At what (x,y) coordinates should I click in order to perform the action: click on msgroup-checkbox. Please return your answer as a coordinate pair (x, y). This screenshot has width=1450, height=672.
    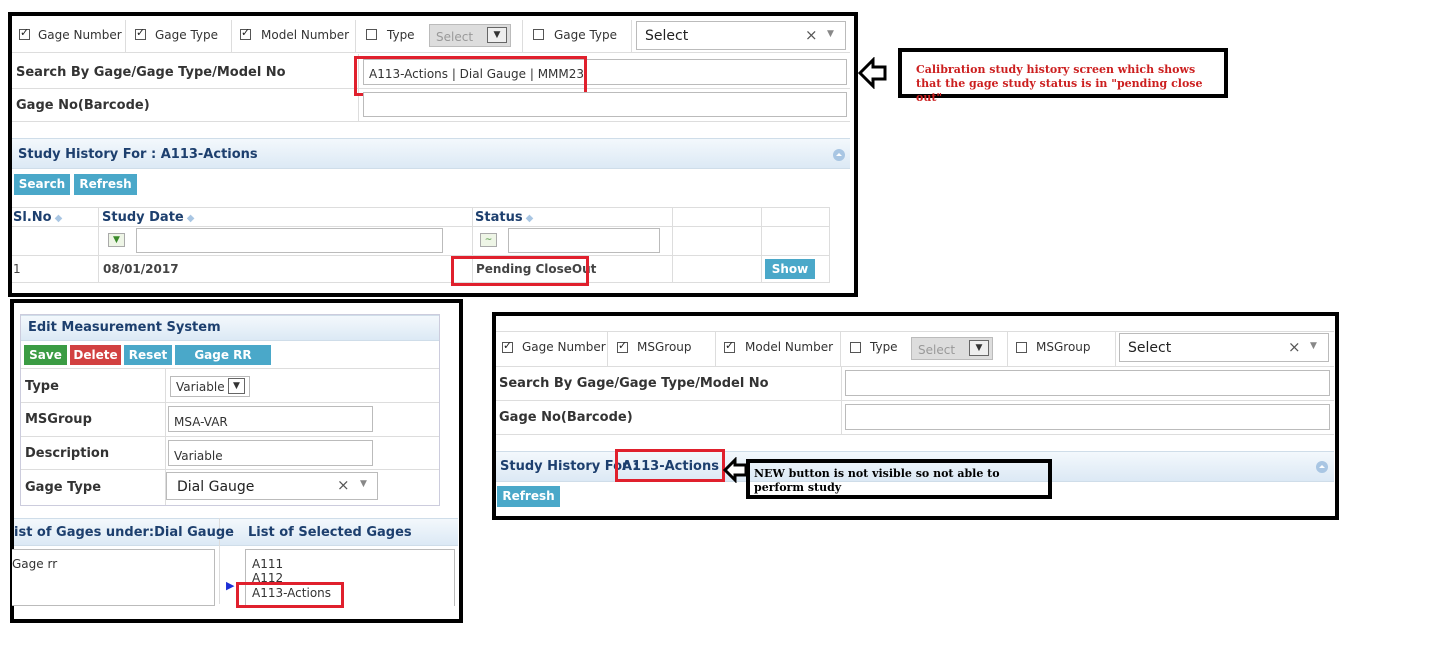
    Looking at the image, I should click on (622, 346).